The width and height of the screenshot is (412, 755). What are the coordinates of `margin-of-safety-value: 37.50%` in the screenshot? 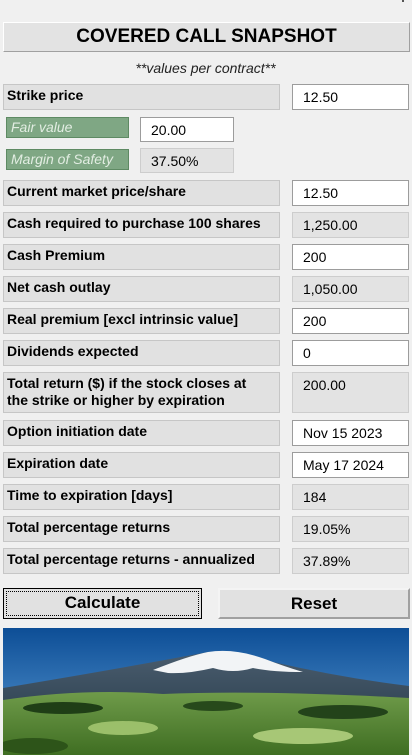 It's located at (187, 160).